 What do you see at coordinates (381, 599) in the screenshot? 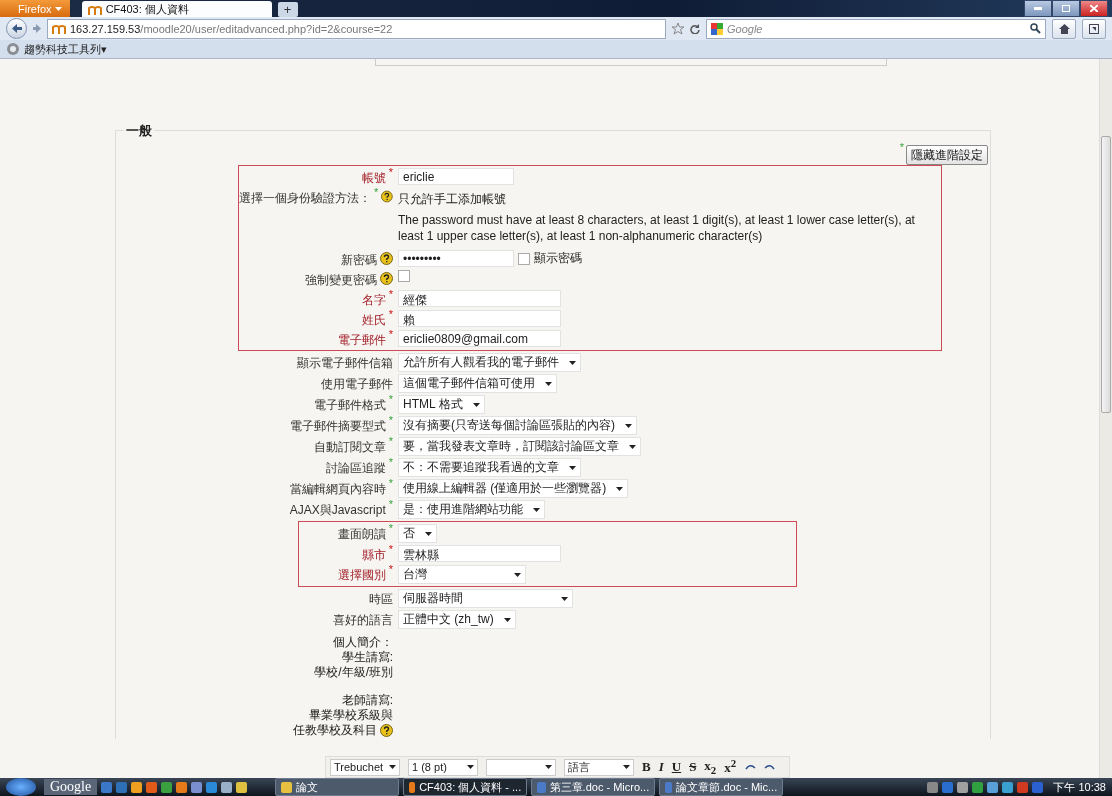
I see `field-label: 時區` at bounding box center [381, 599].